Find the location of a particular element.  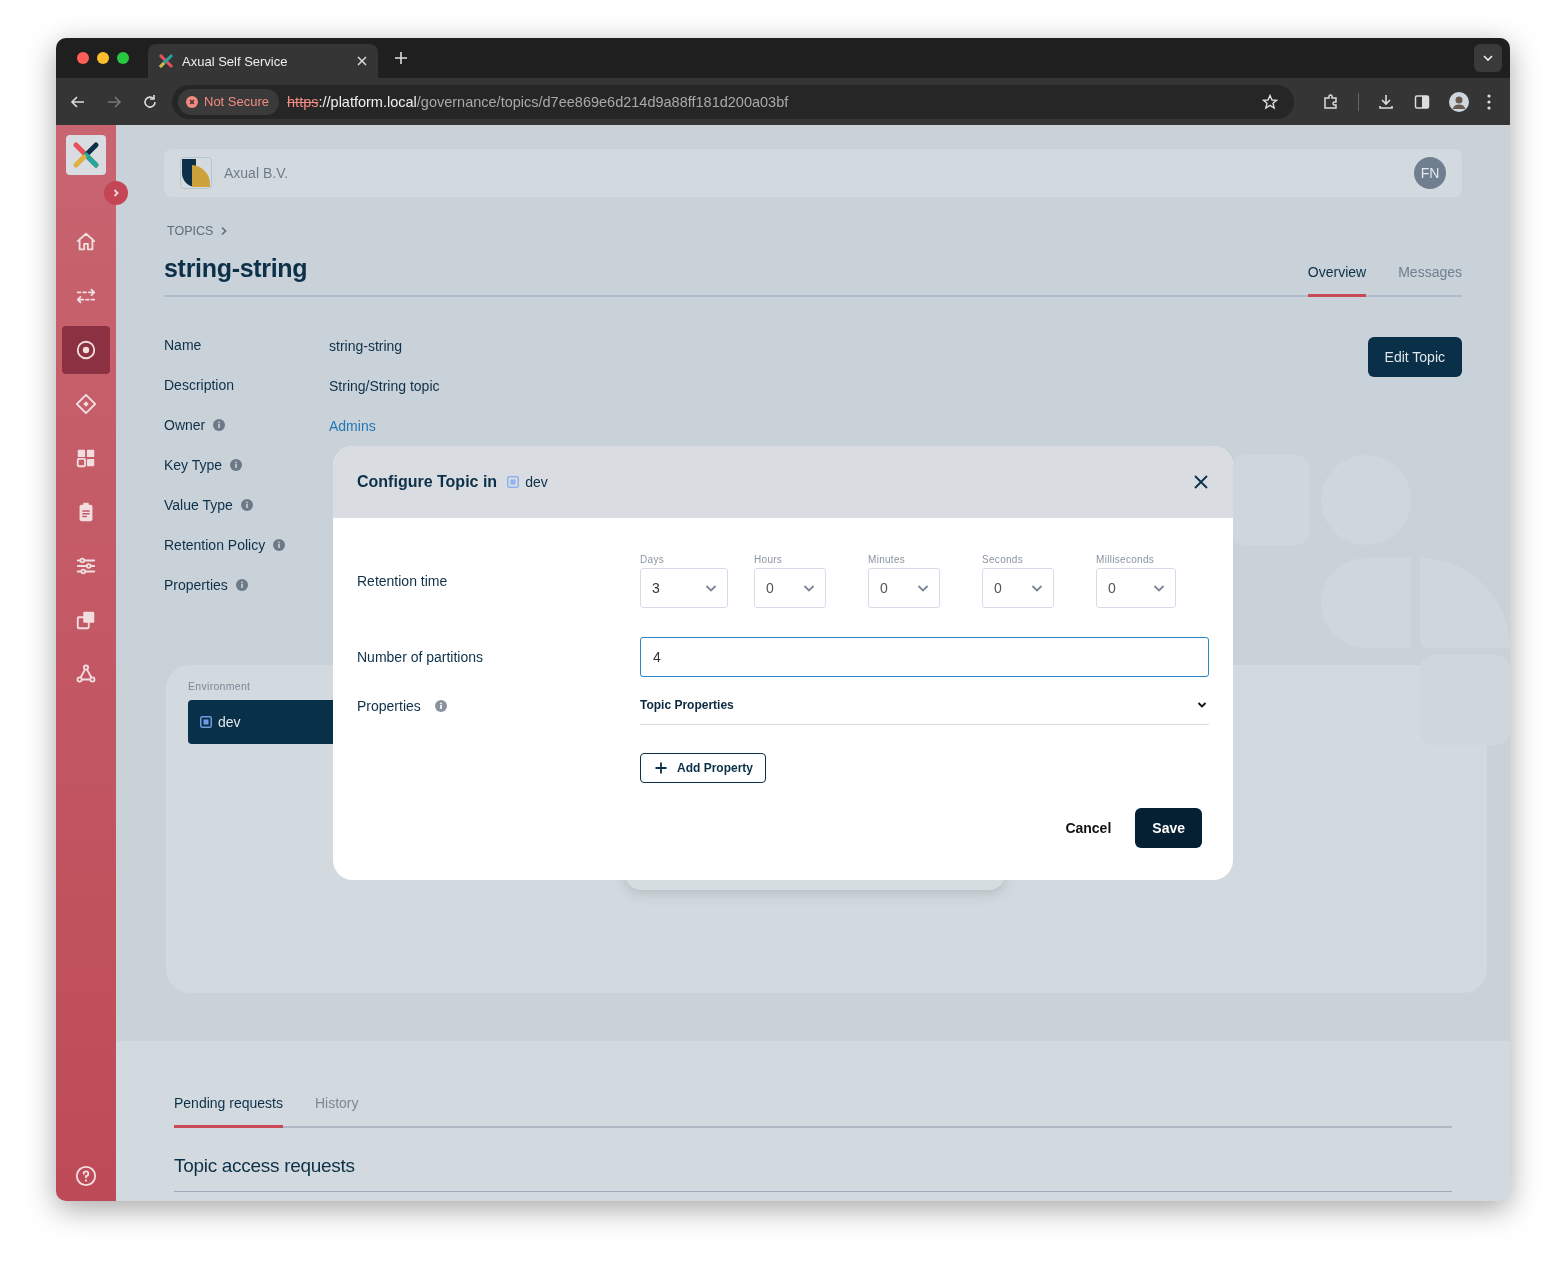

properties-accordion: Topic Properties is located at coordinates (924, 711).